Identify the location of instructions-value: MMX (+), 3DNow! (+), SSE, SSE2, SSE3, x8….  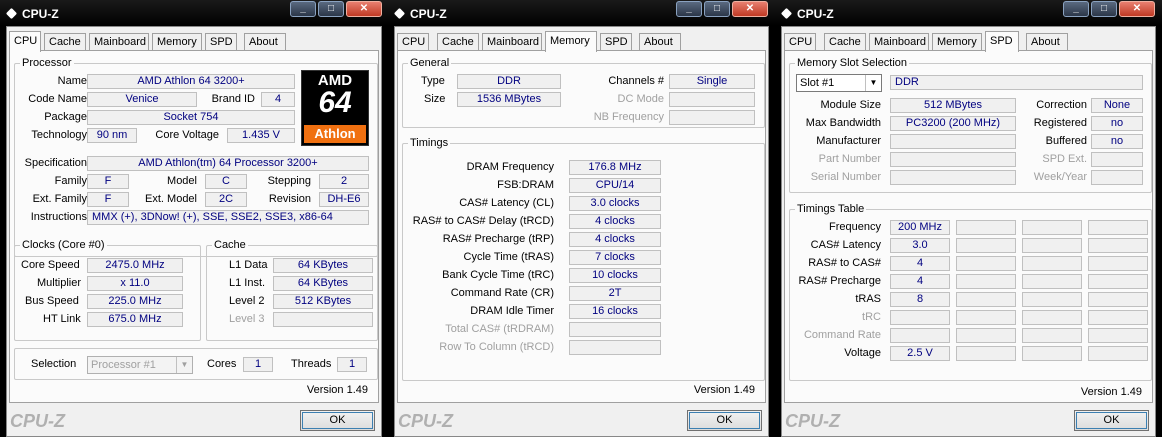
(228, 217).